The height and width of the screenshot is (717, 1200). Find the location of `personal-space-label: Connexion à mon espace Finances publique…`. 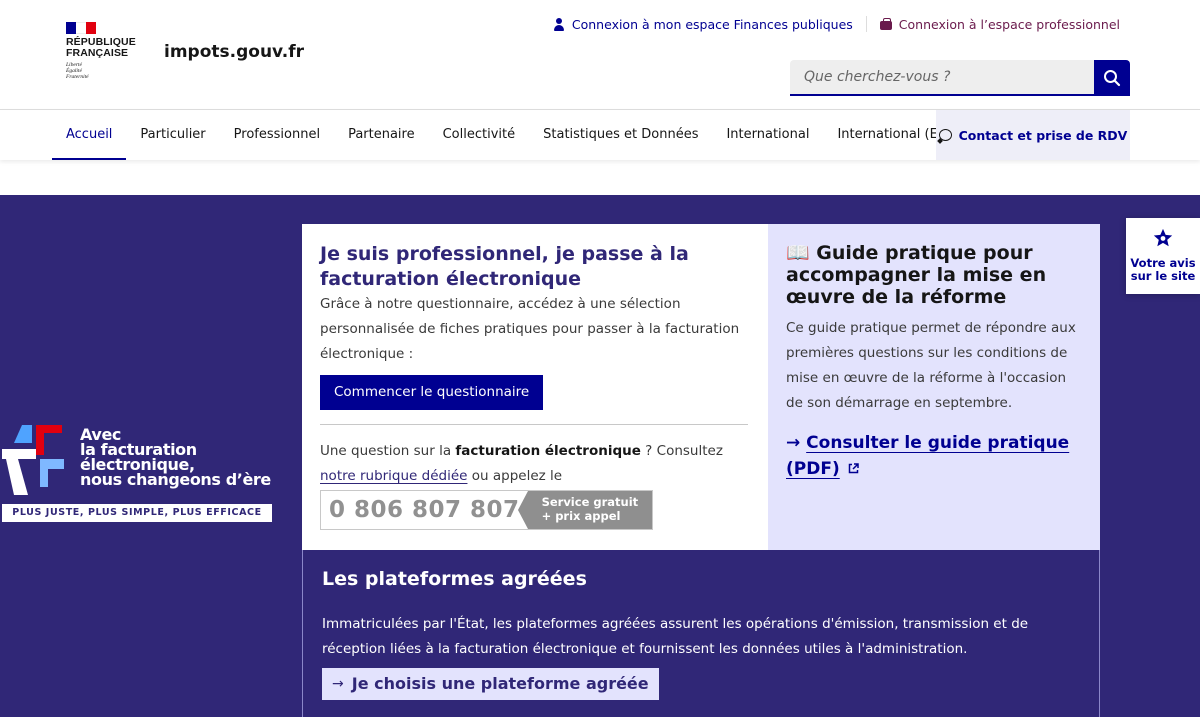

personal-space-label: Connexion à mon espace Finances publique… is located at coordinates (712, 24).